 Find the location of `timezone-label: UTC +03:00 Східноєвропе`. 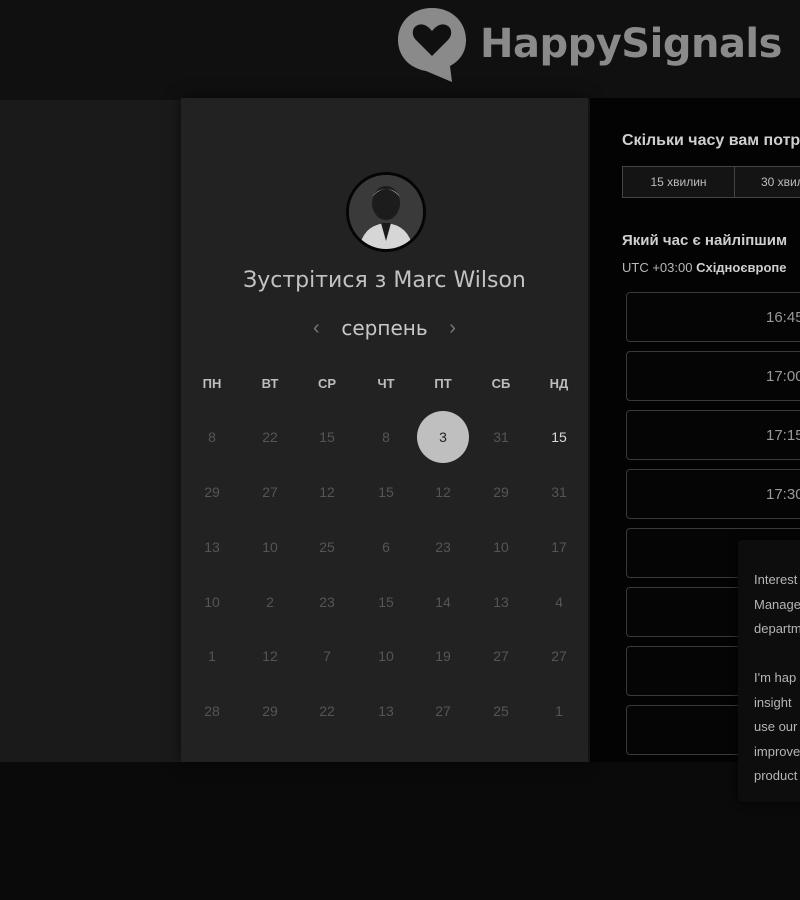

timezone-label: UTC +03:00 Східноєвропе is located at coordinates (704, 267).